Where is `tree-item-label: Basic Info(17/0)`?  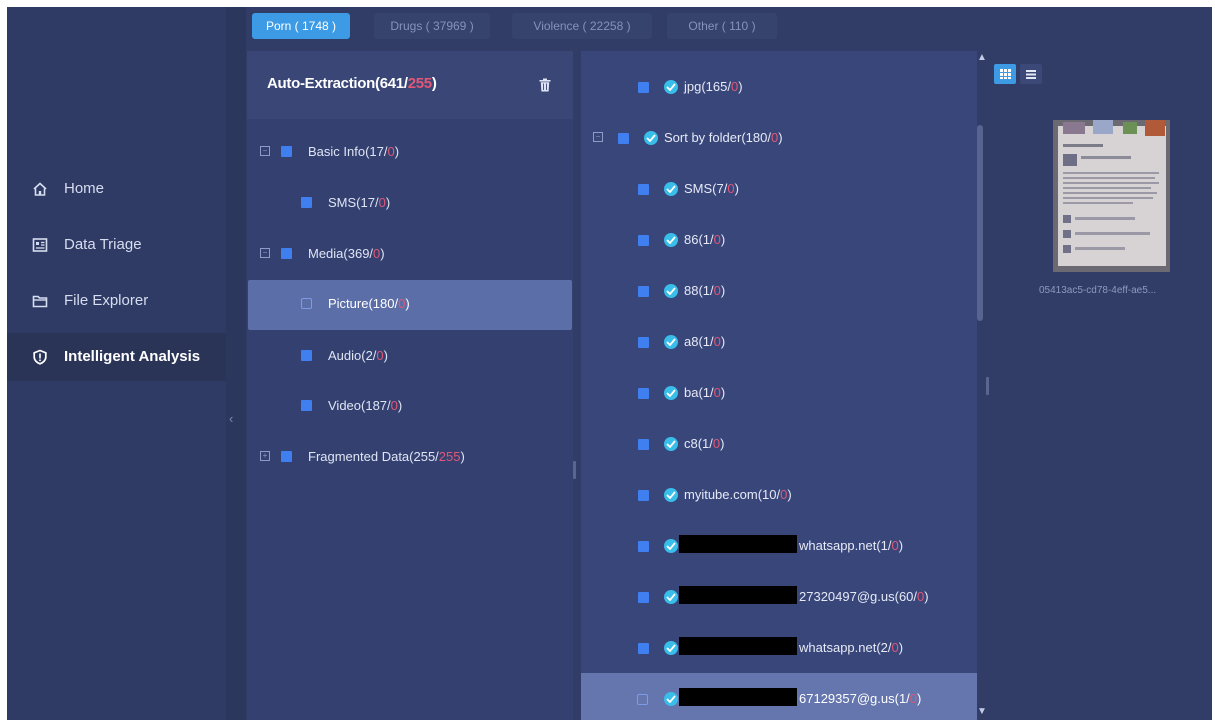 tree-item-label: Basic Info(17/0) is located at coordinates (354, 151).